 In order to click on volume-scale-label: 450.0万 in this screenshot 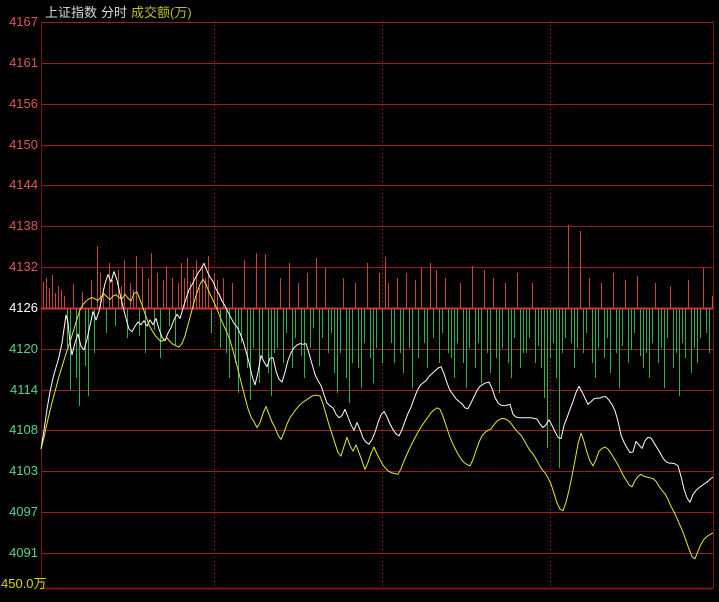, I will do `click(24, 583)`.